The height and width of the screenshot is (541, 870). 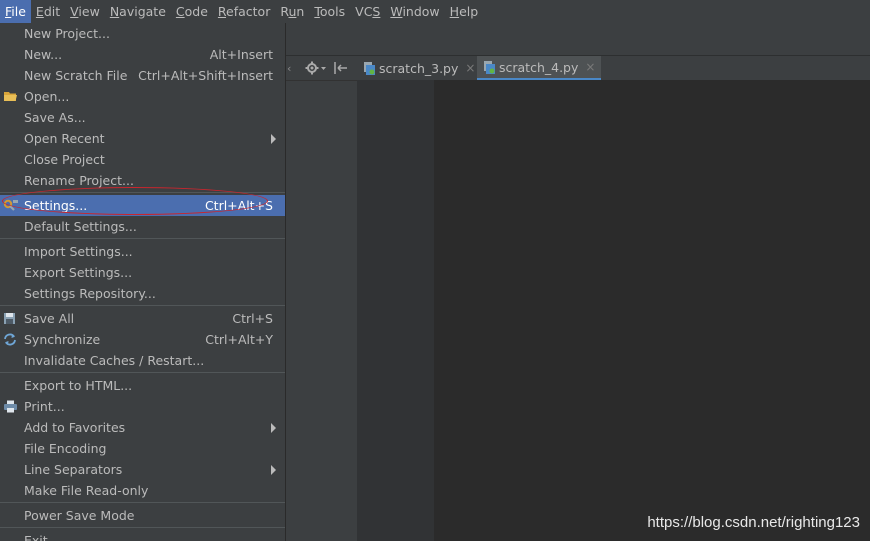 What do you see at coordinates (142, 515) in the screenshot?
I see `menu-item-power-save-mode: Power Save Mode` at bounding box center [142, 515].